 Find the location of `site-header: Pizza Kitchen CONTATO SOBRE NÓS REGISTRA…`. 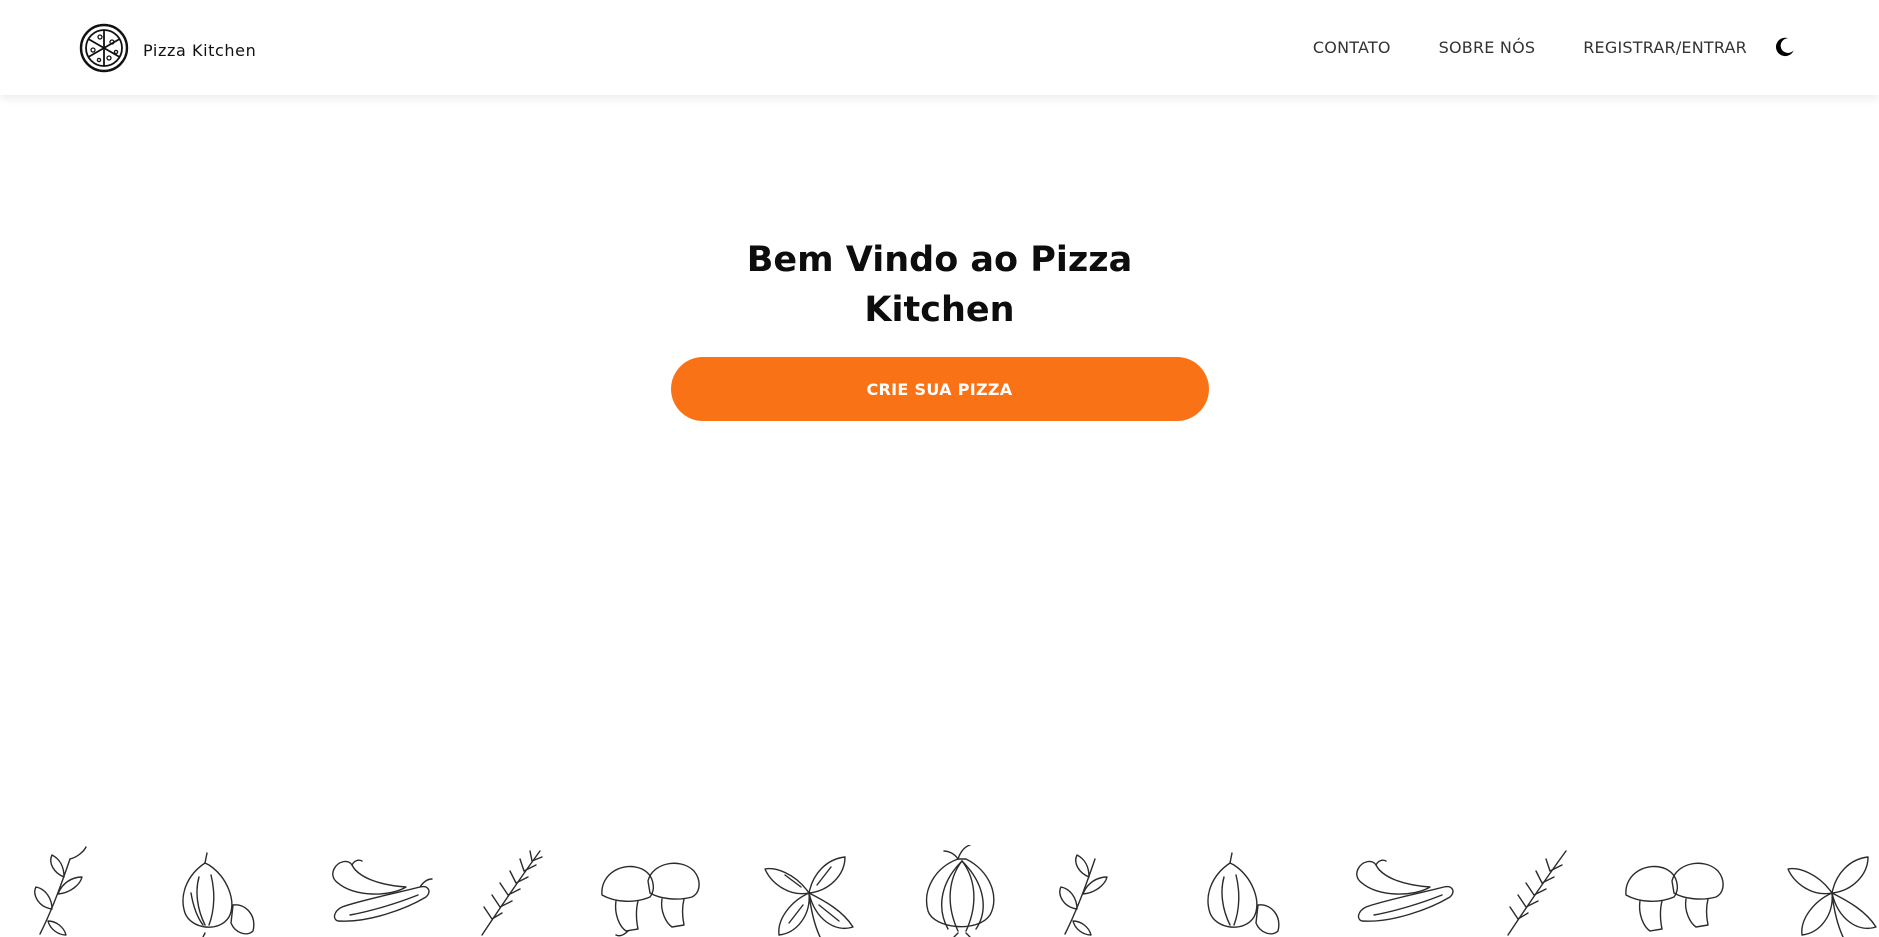

site-header: Pizza Kitchen CONTATO SOBRE NÓS REGISTRA… is located at coordinates (939, 47).